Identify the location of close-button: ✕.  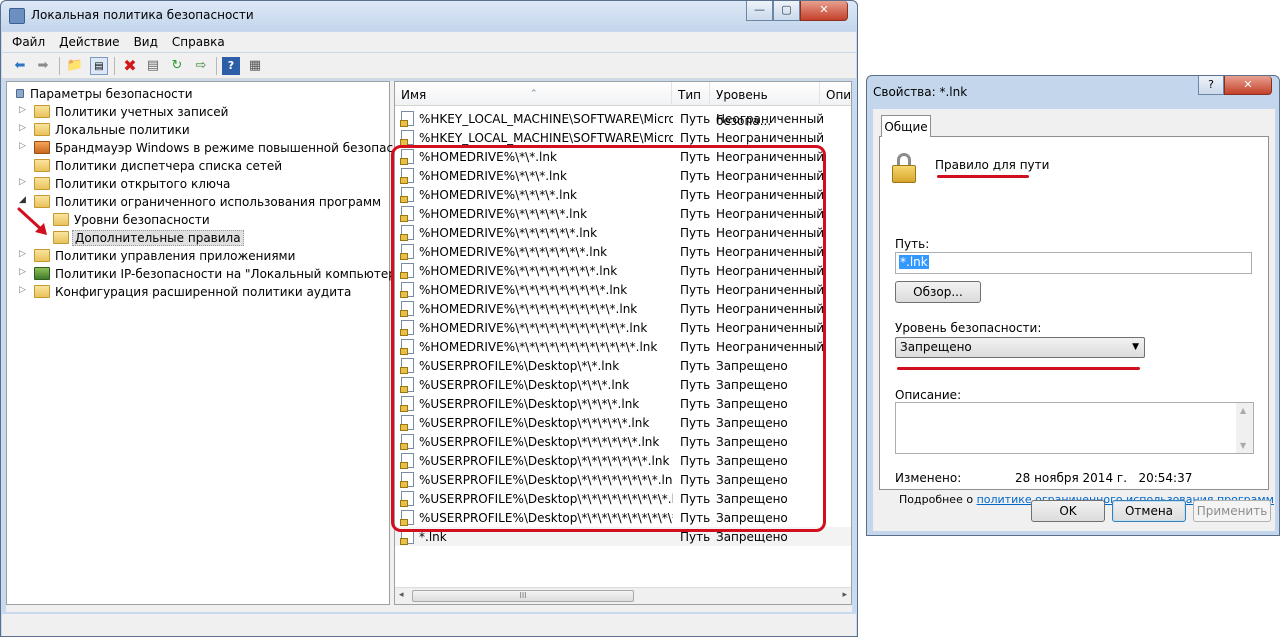
(824, 11).